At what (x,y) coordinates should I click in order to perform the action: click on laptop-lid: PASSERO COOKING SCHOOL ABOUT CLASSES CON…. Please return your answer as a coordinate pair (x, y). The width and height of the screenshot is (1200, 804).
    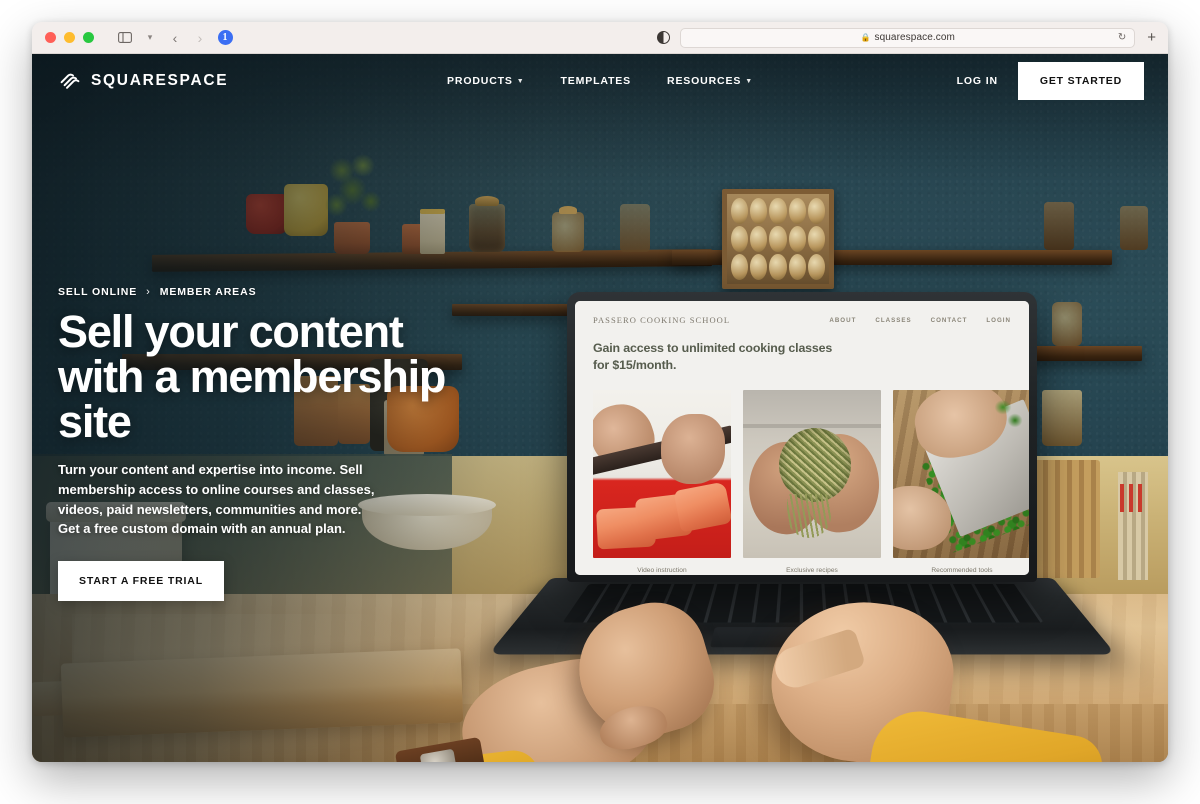
    Looking at the image, I should click on (802, 437).